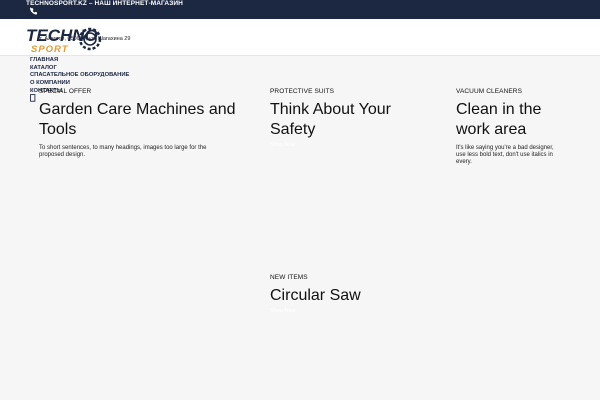  I want to click on promo-title: Clean in the work area, so click(499, 119).